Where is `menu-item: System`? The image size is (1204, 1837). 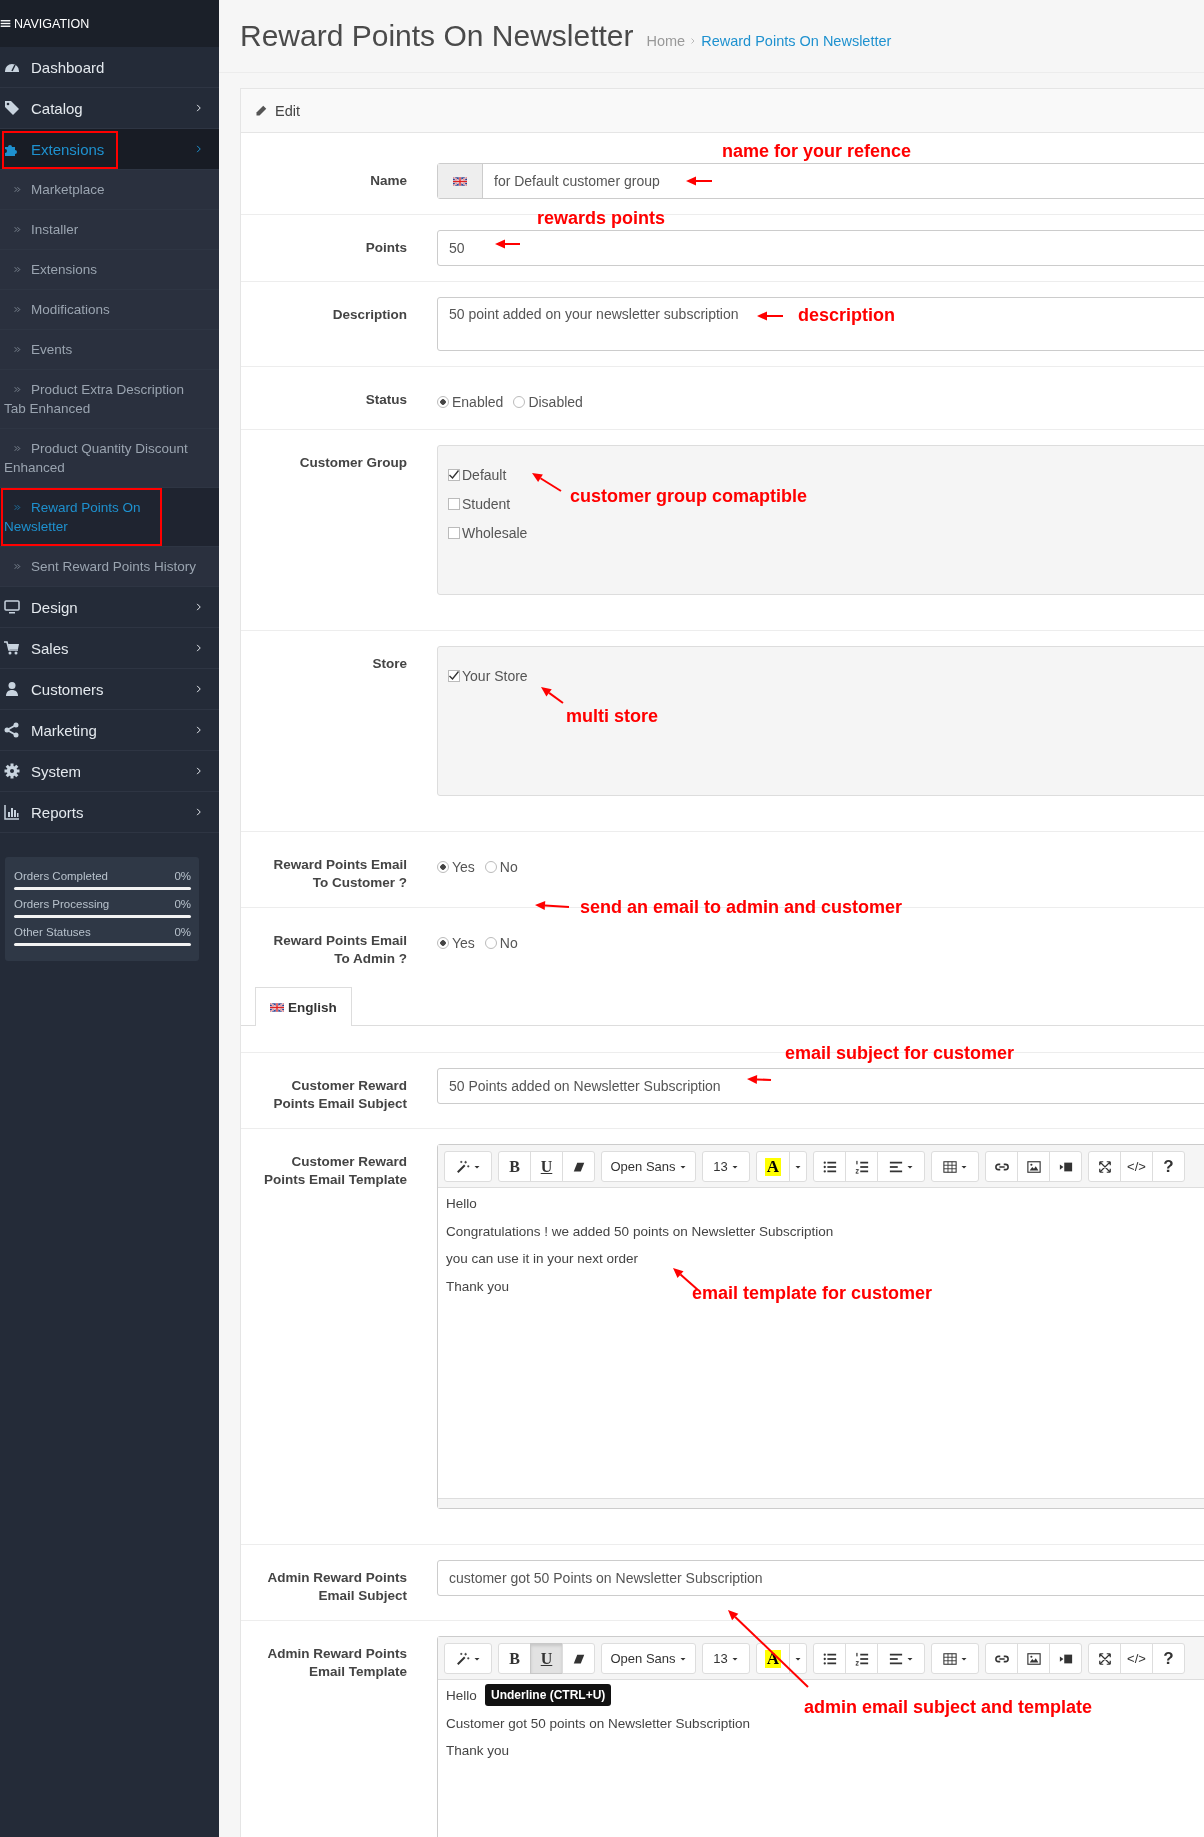
menu-item: System is located at coordinates (109, 771).